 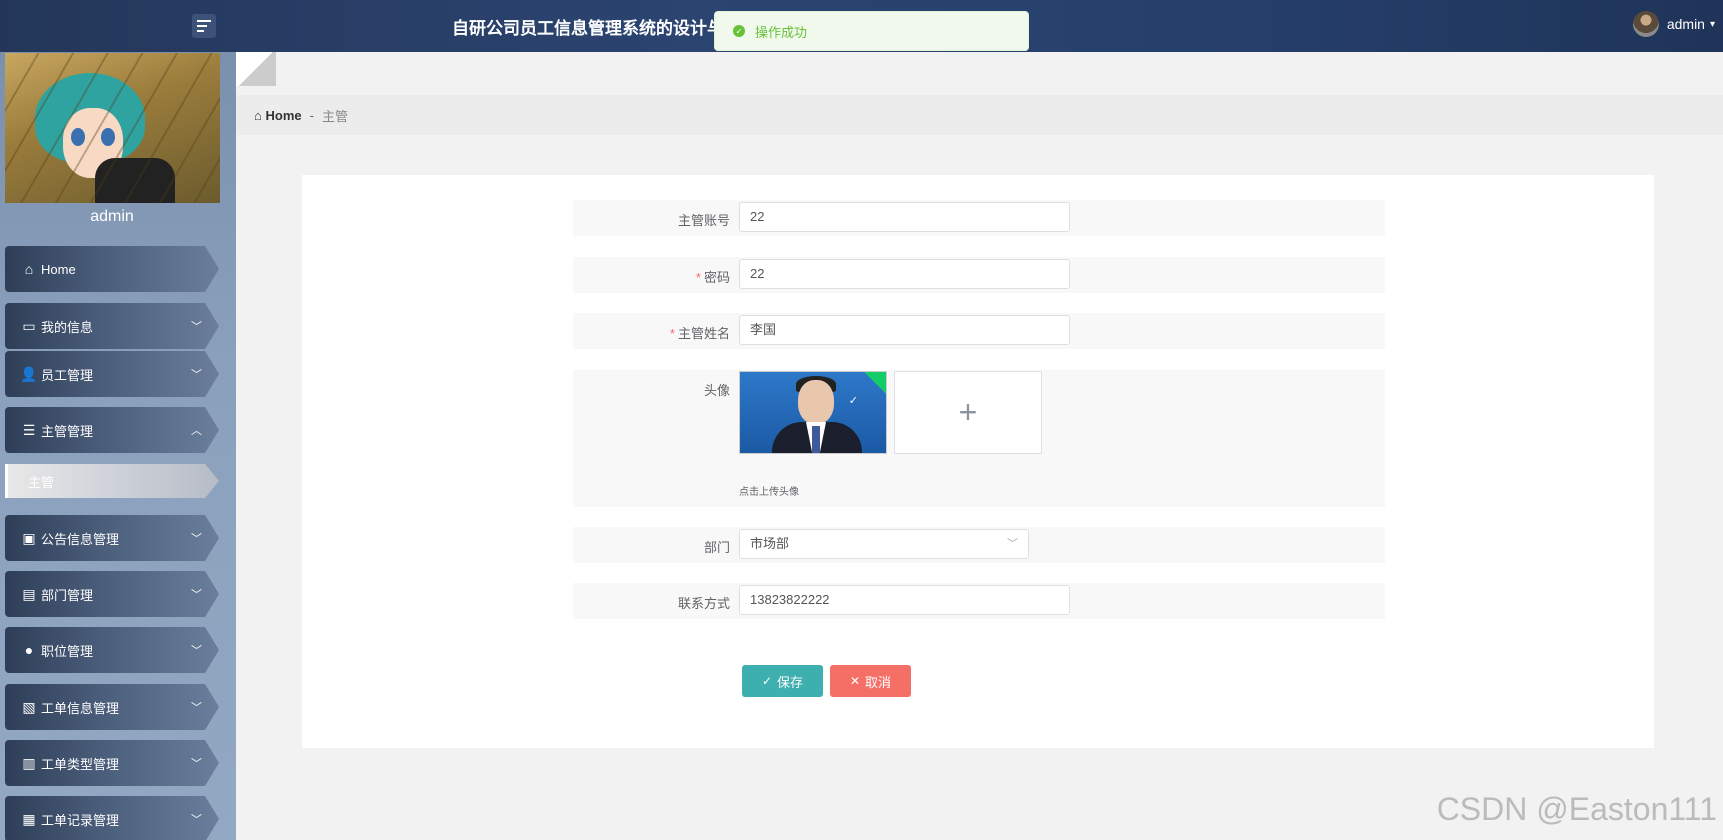 I want to click on app-title: 自研公司员工信息管理系统的设计与, so click(x=586, y=28).